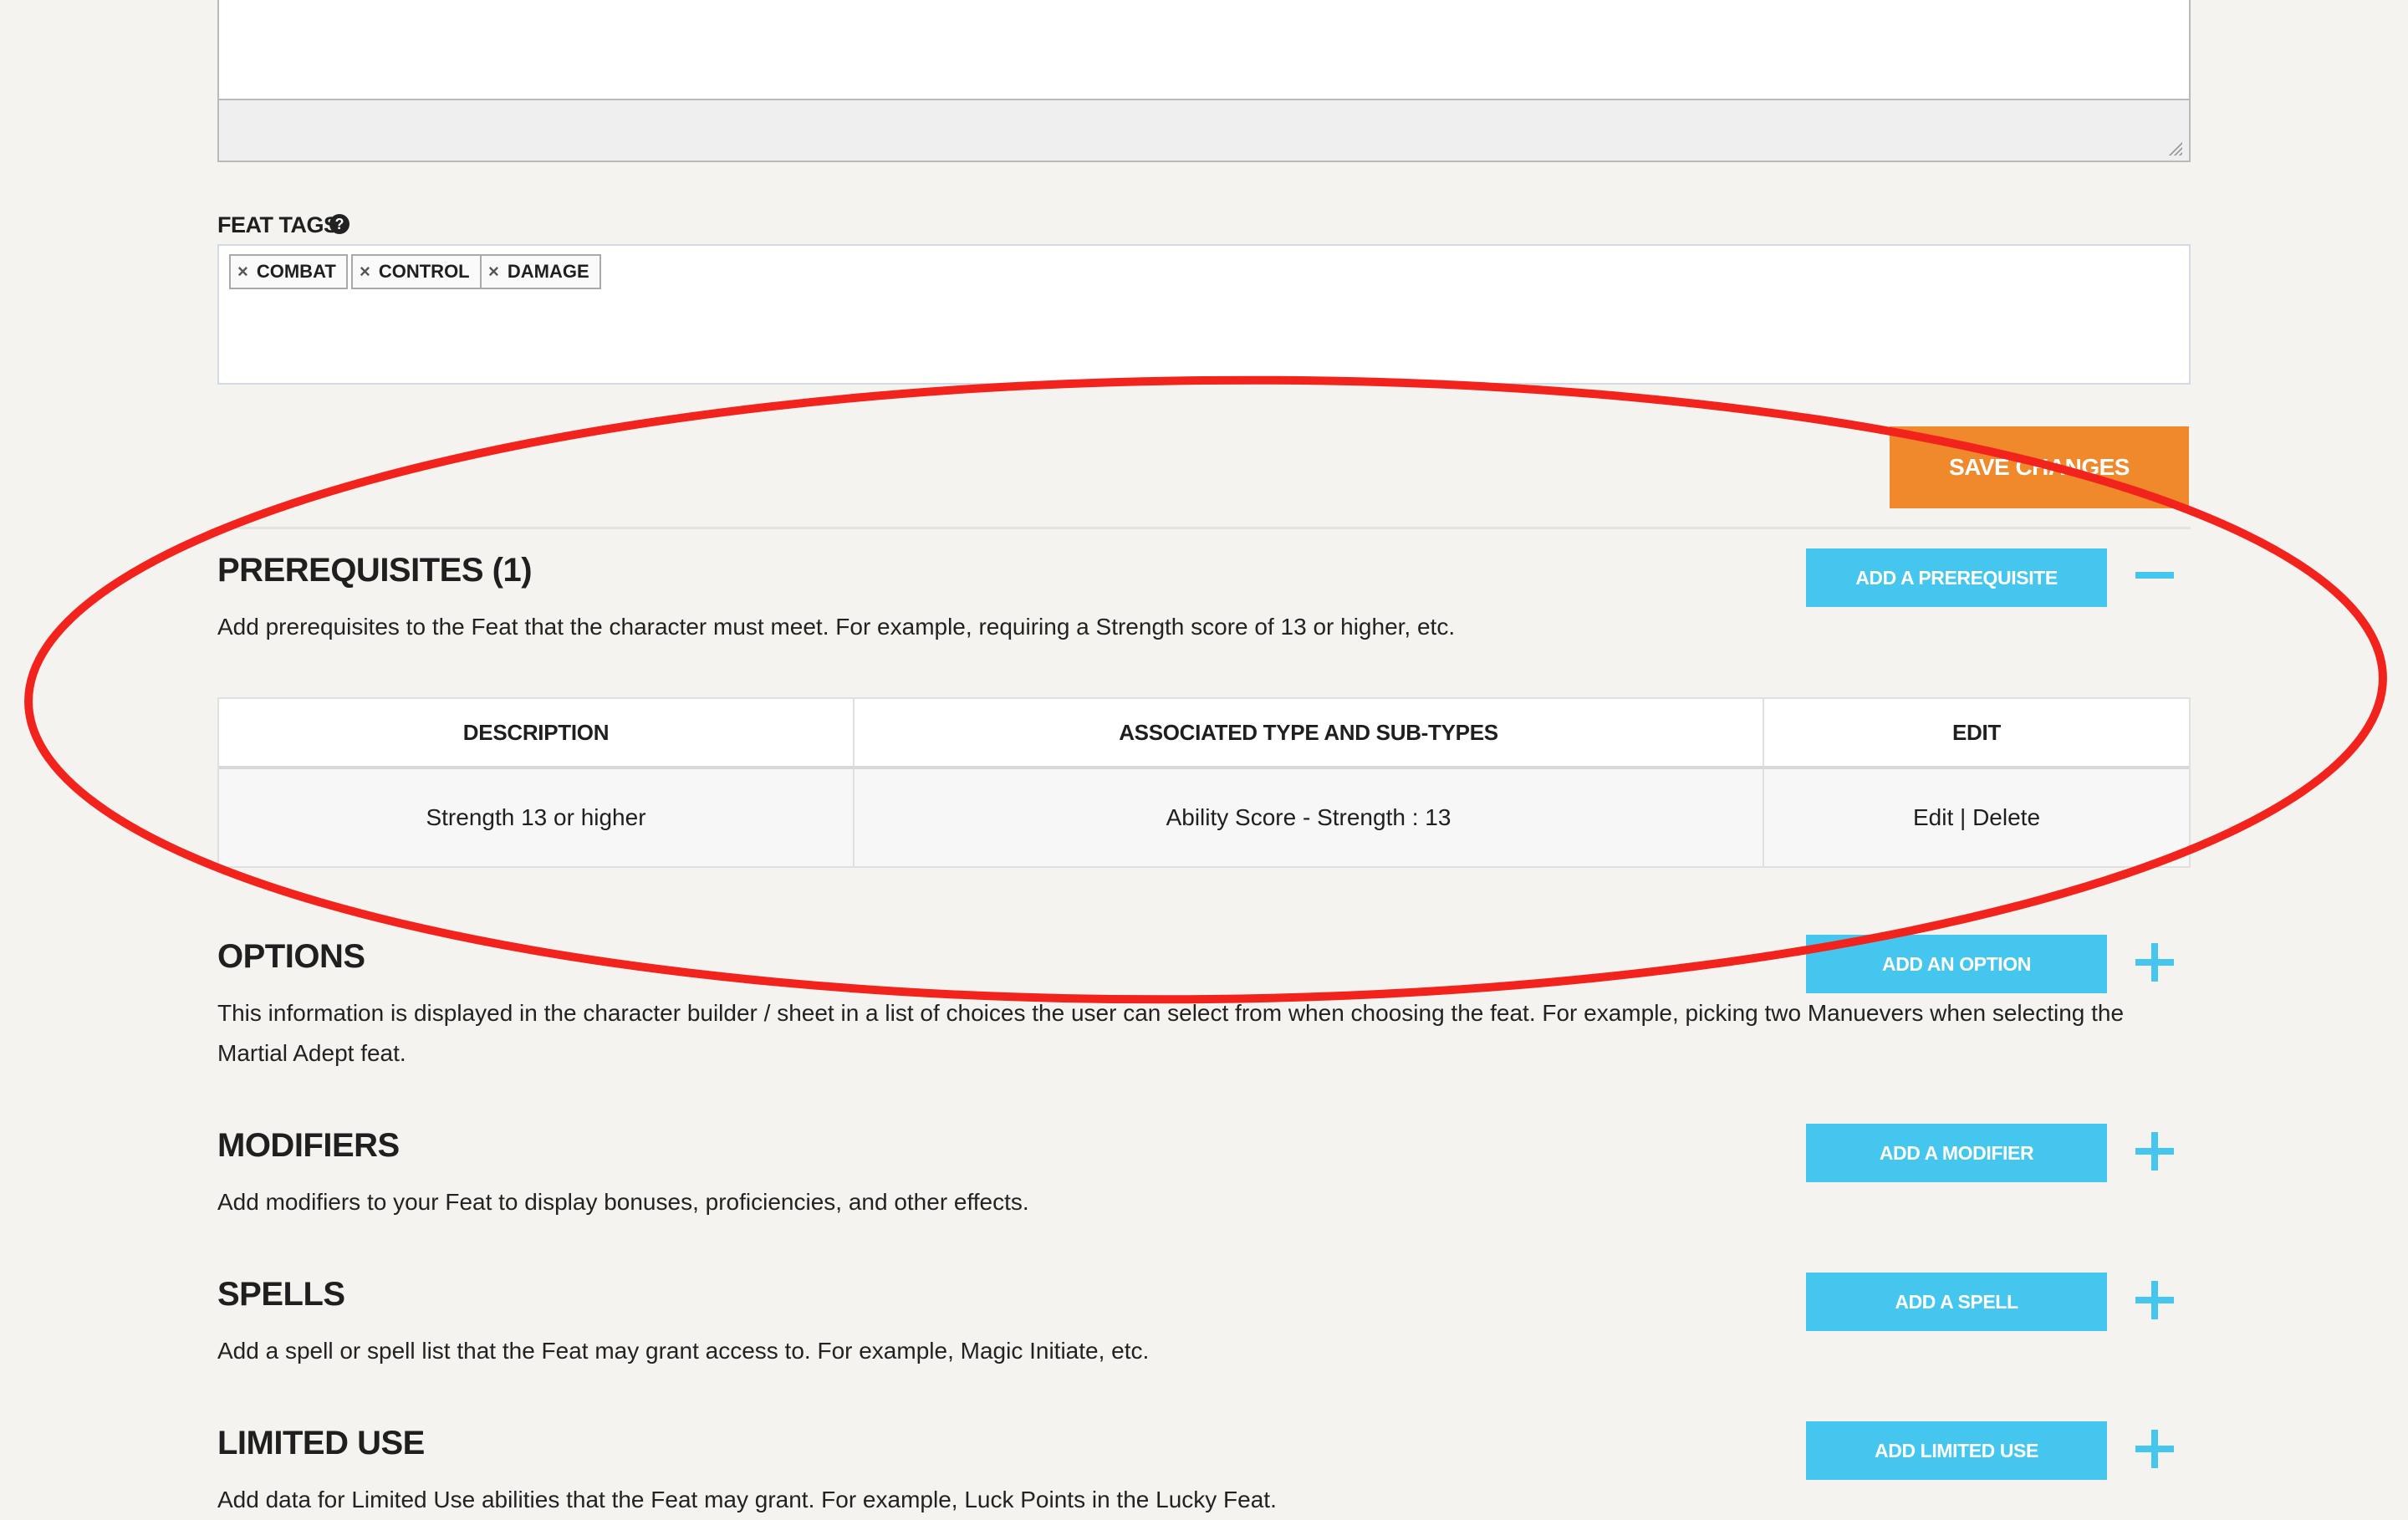 Image resolution: width=2408 pixels, height=1520 pixels. Describe the element at coordinates (2175, 148) in the screenshot. I see `resize-grip-icon` at that location.